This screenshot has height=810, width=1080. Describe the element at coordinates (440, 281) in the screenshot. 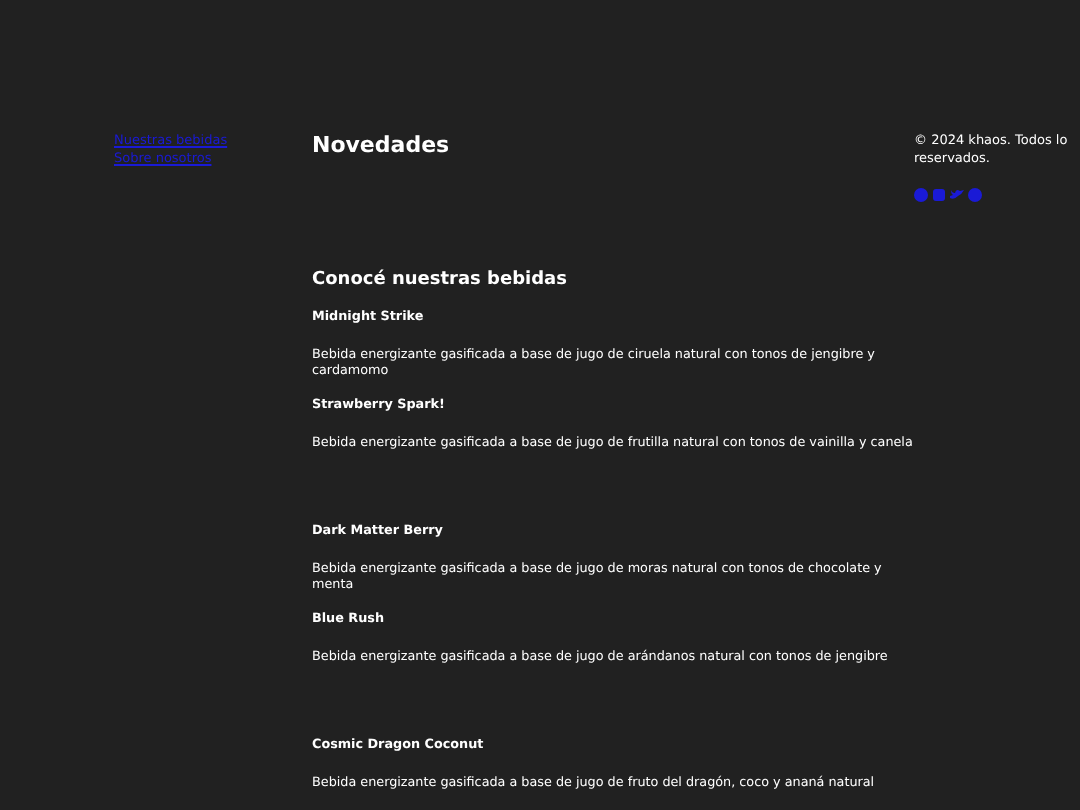

I see `section-heading: Conocé nuestras bebidas` at that location.